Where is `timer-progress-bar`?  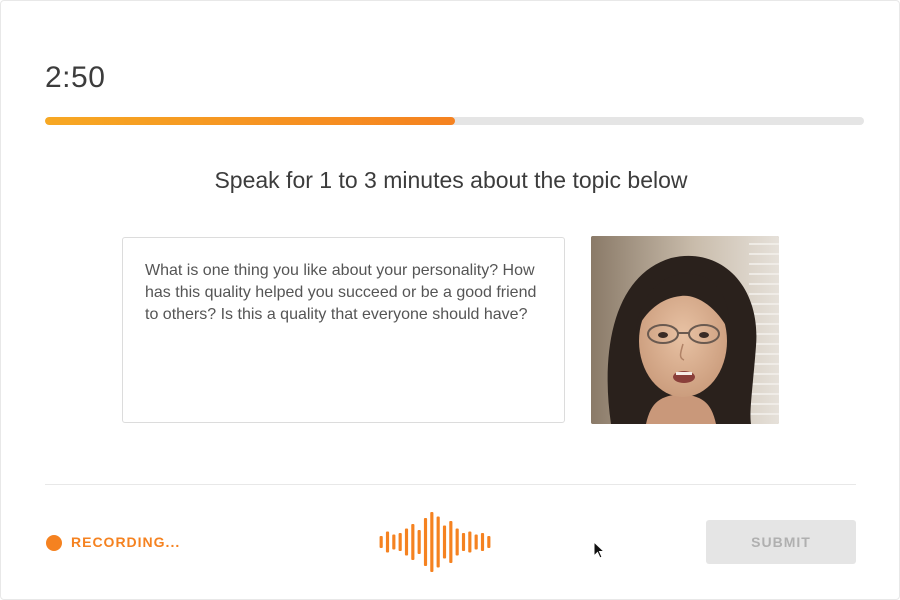 timer-progress-bar is located at coordinates (454, 121).